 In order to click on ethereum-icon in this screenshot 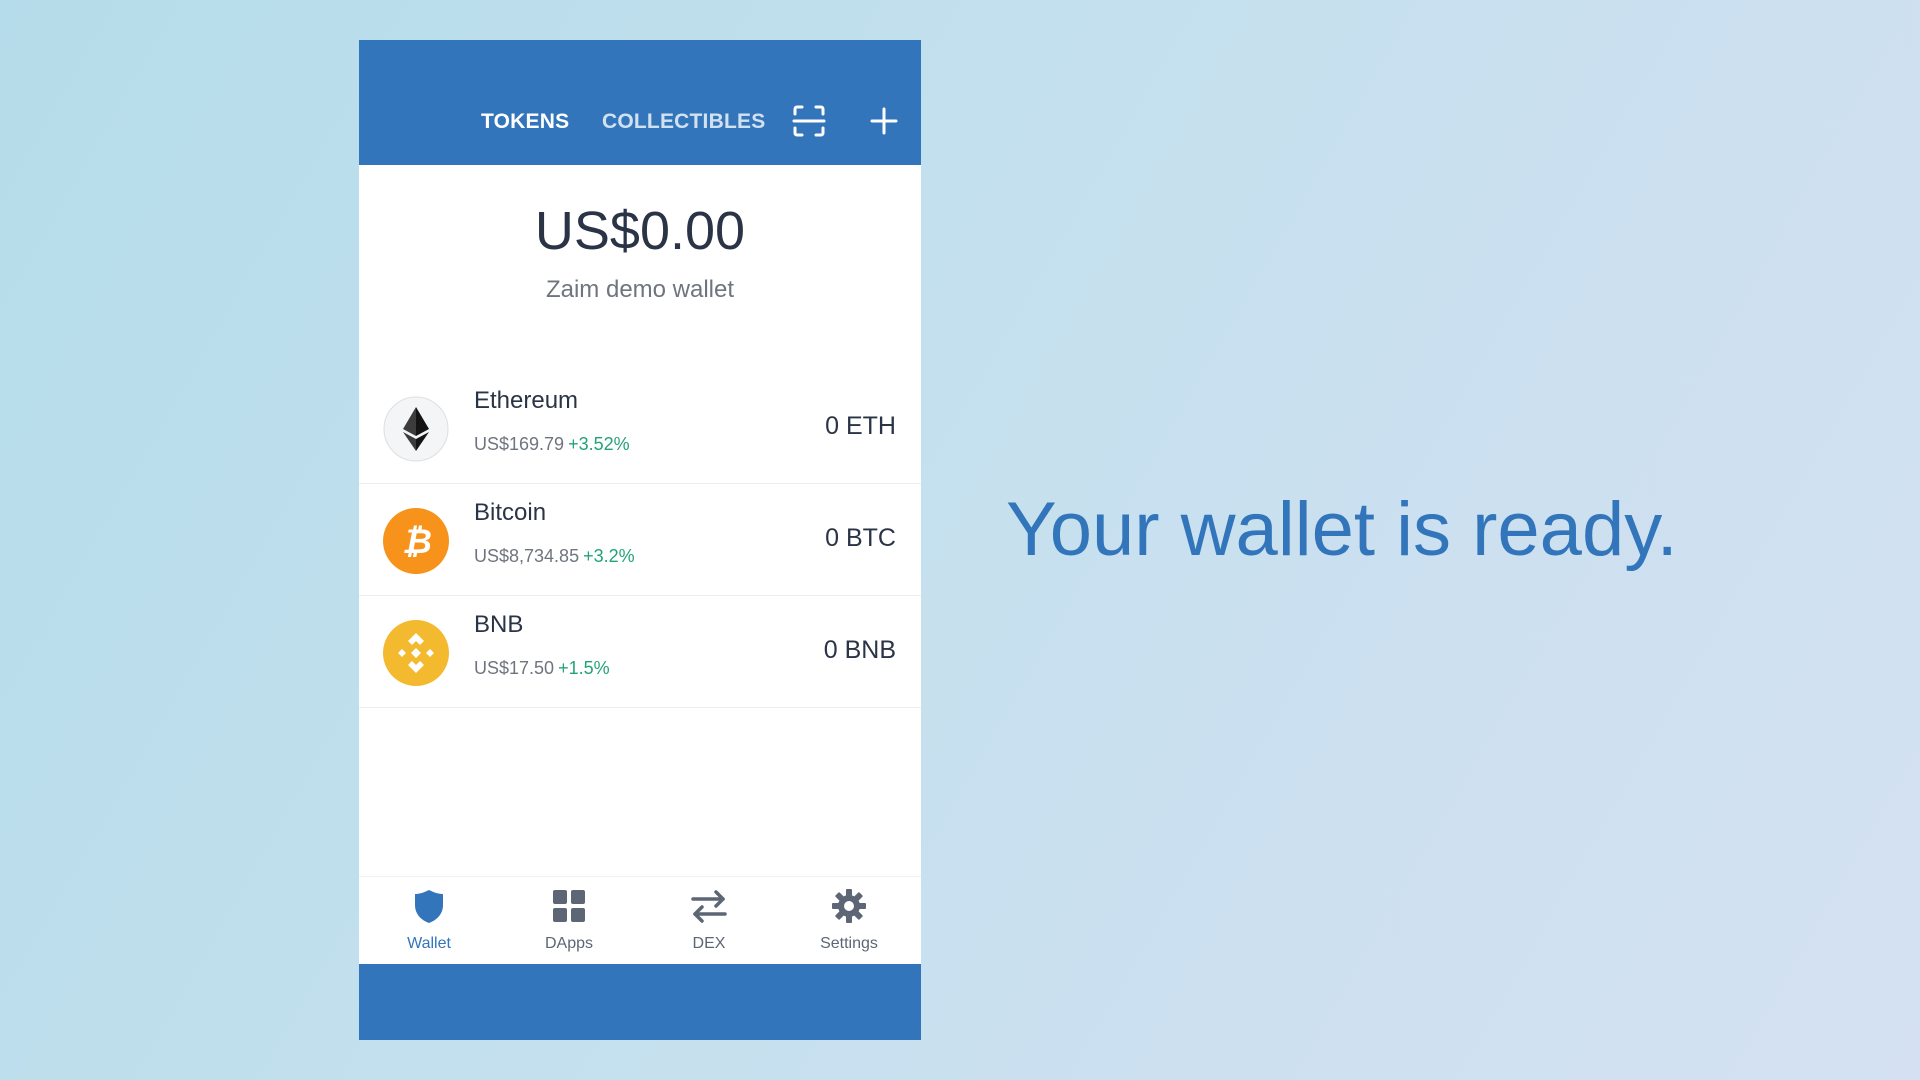, I will do `click(416, 429)`.